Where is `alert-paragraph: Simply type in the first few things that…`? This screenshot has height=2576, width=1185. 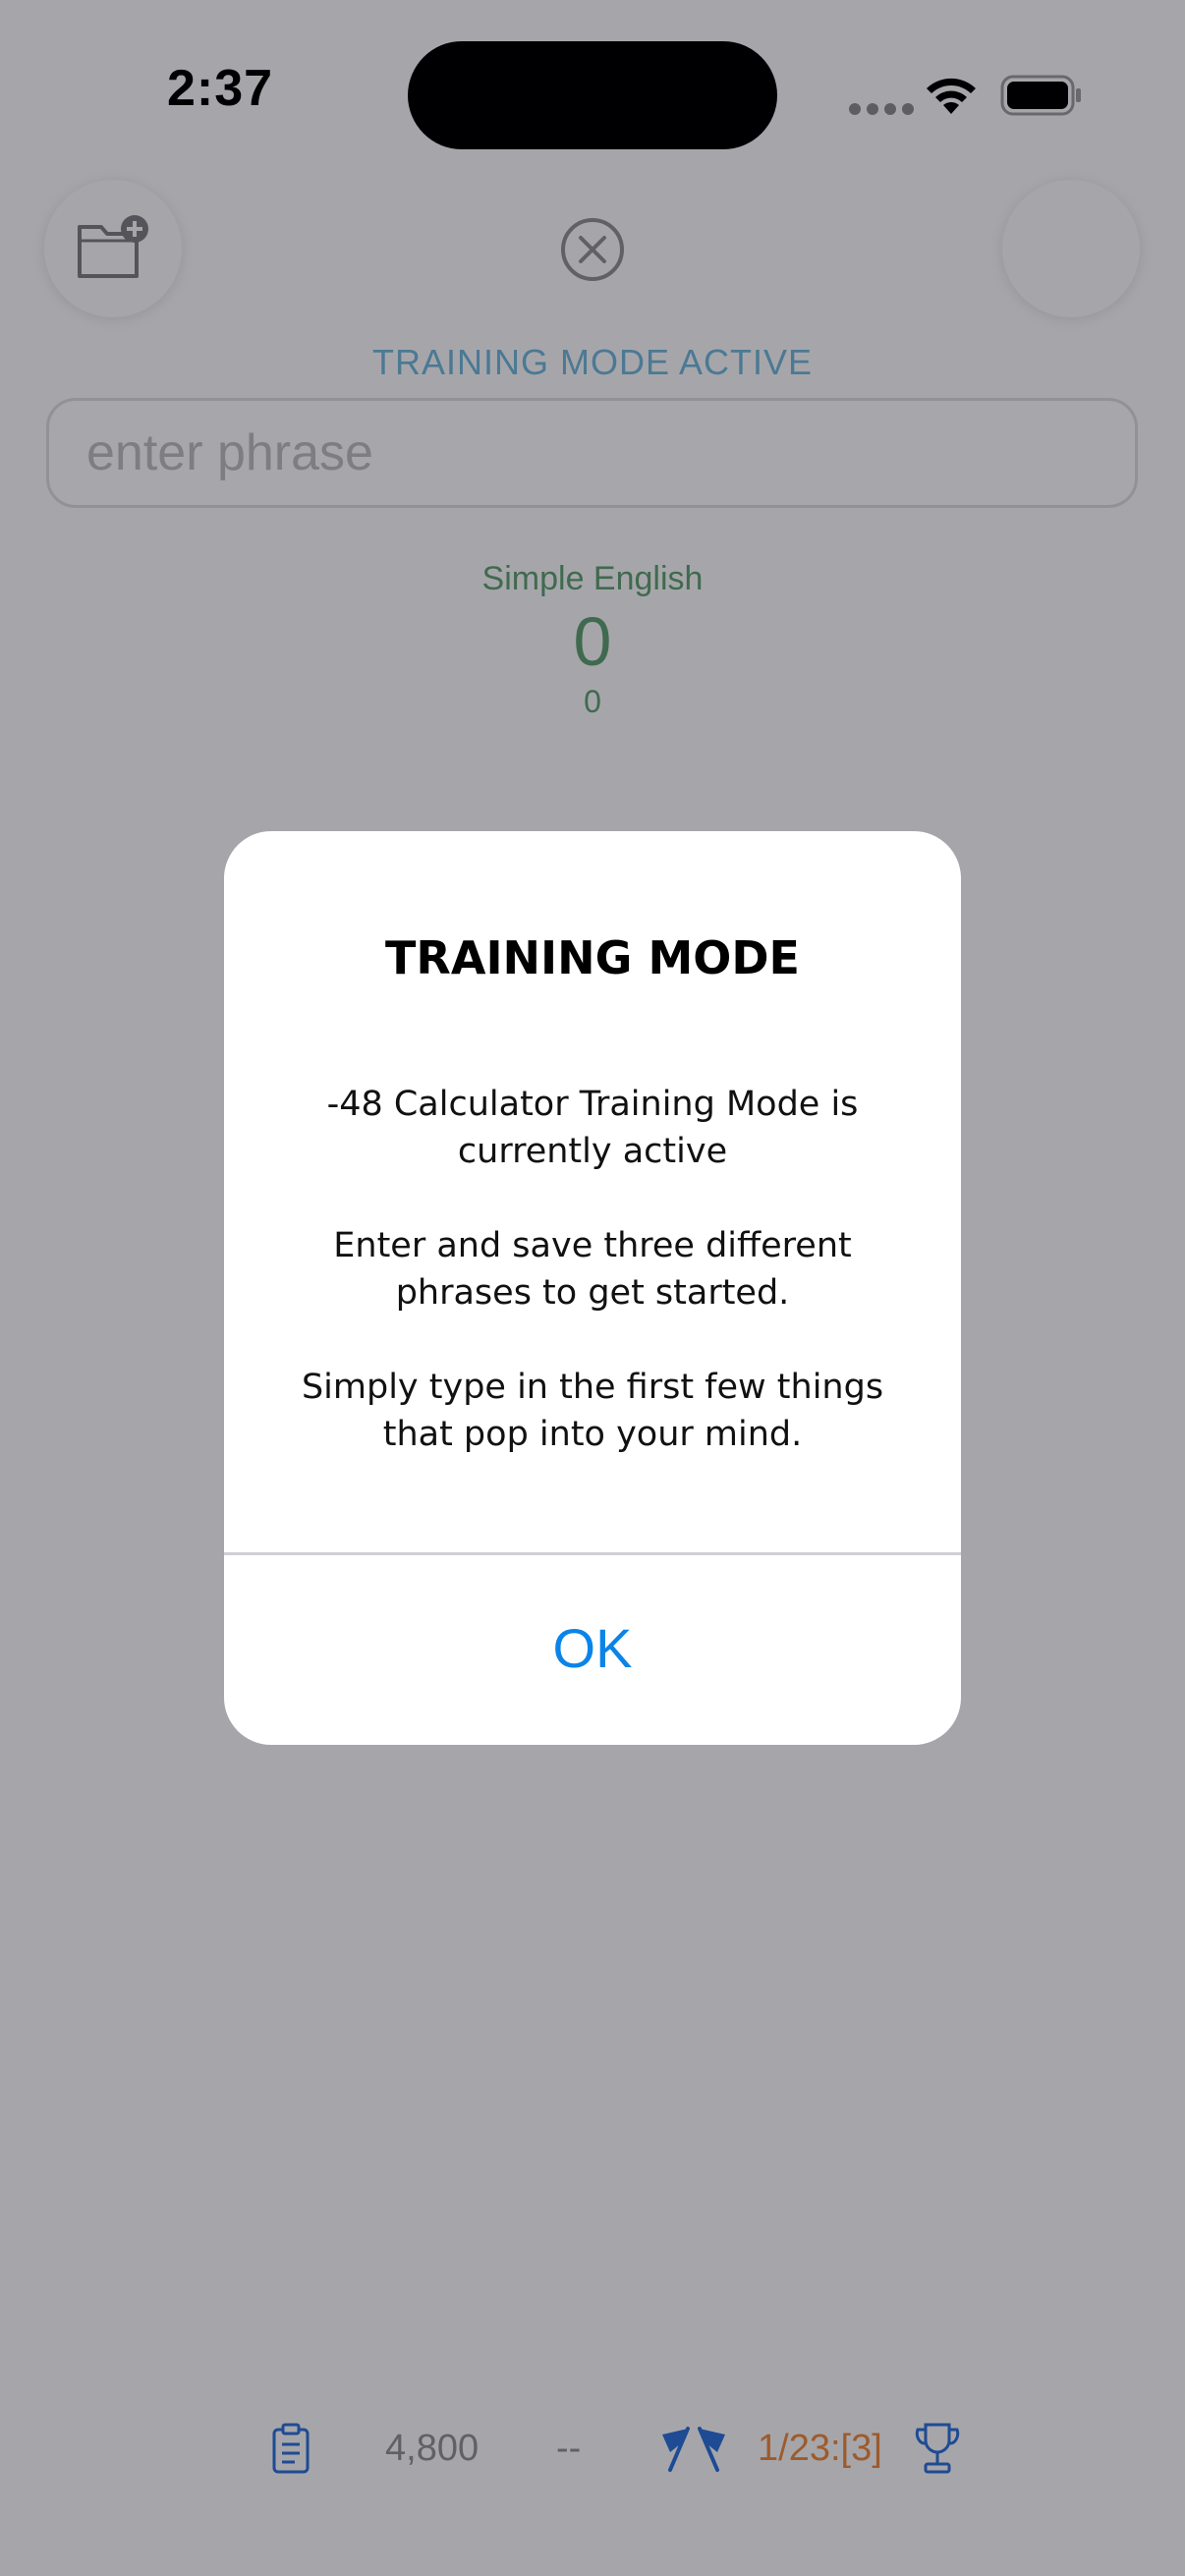 alert-paragraph: Simply type in the first few things that… is located at coordinates (592, 1411).